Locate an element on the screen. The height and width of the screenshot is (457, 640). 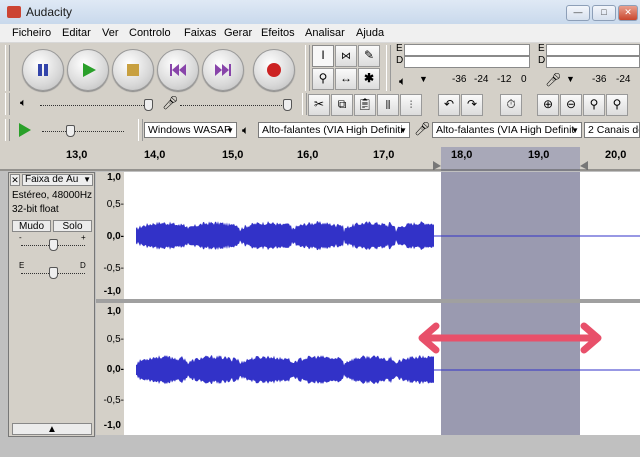
play-button is located at coordinates (88, 70).